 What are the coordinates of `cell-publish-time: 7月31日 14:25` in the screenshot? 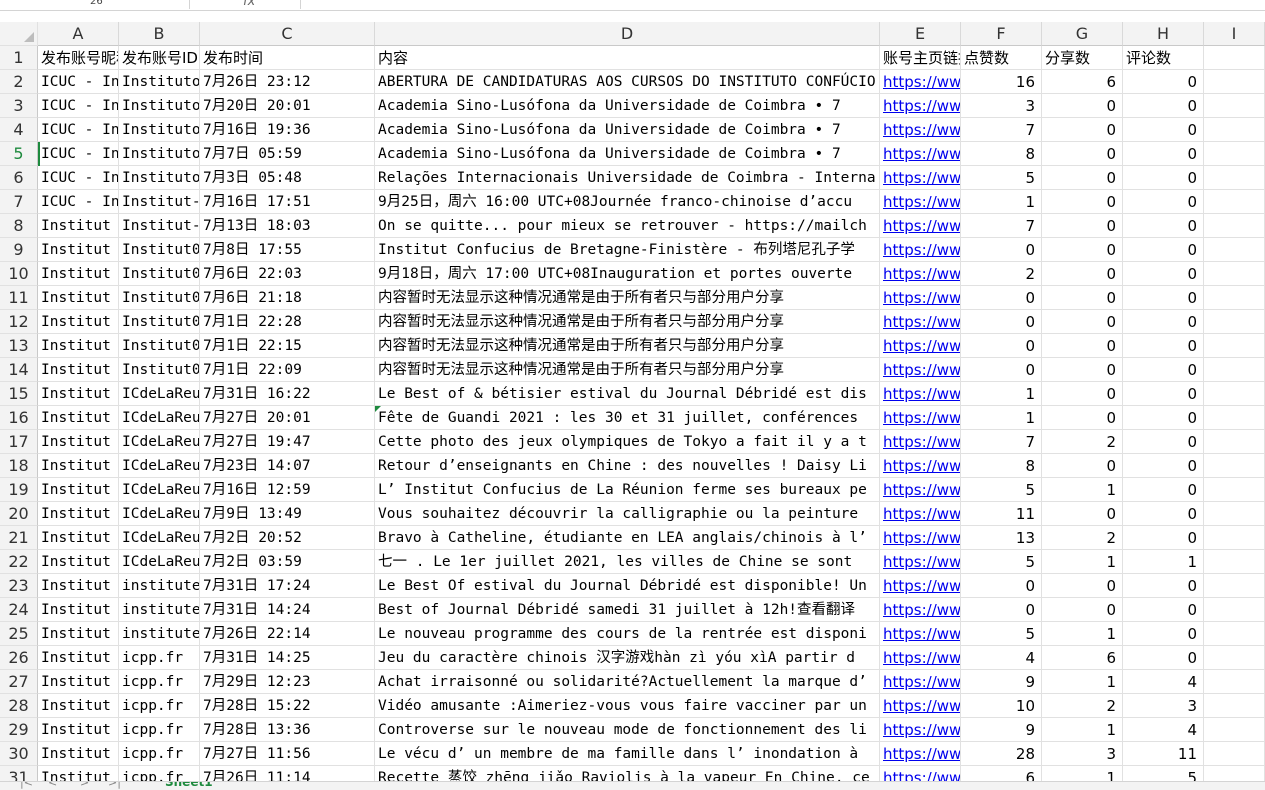 It's located at (287, 658).